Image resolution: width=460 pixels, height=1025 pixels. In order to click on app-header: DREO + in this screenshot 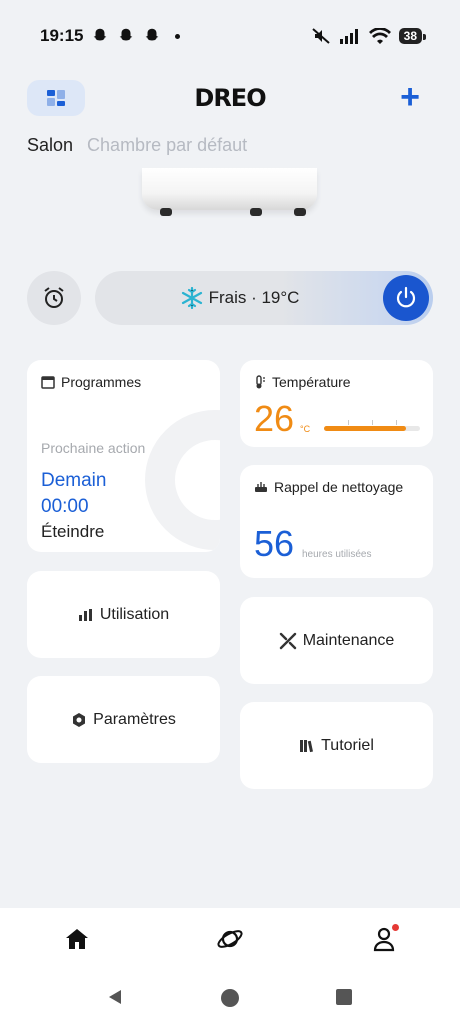, I will do `click(230, 98)`.